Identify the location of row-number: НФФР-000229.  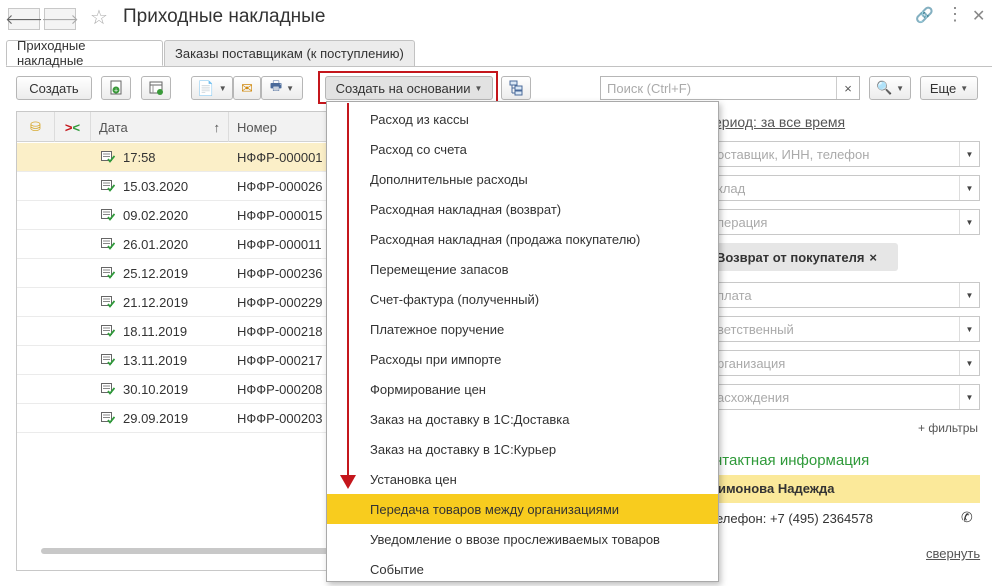
(280, 302).